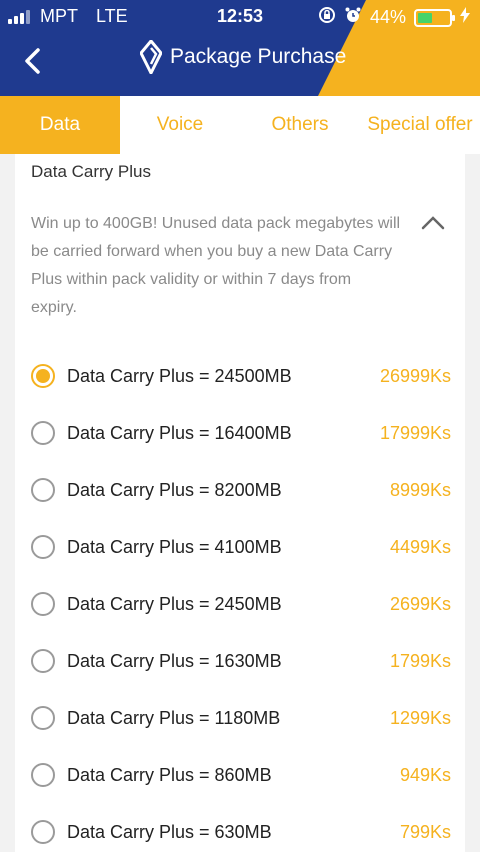  Describe the element at coordinates (174, 717) in the screenshot. I see `package-label: Data Carry Plus = 1180MB` at that location.